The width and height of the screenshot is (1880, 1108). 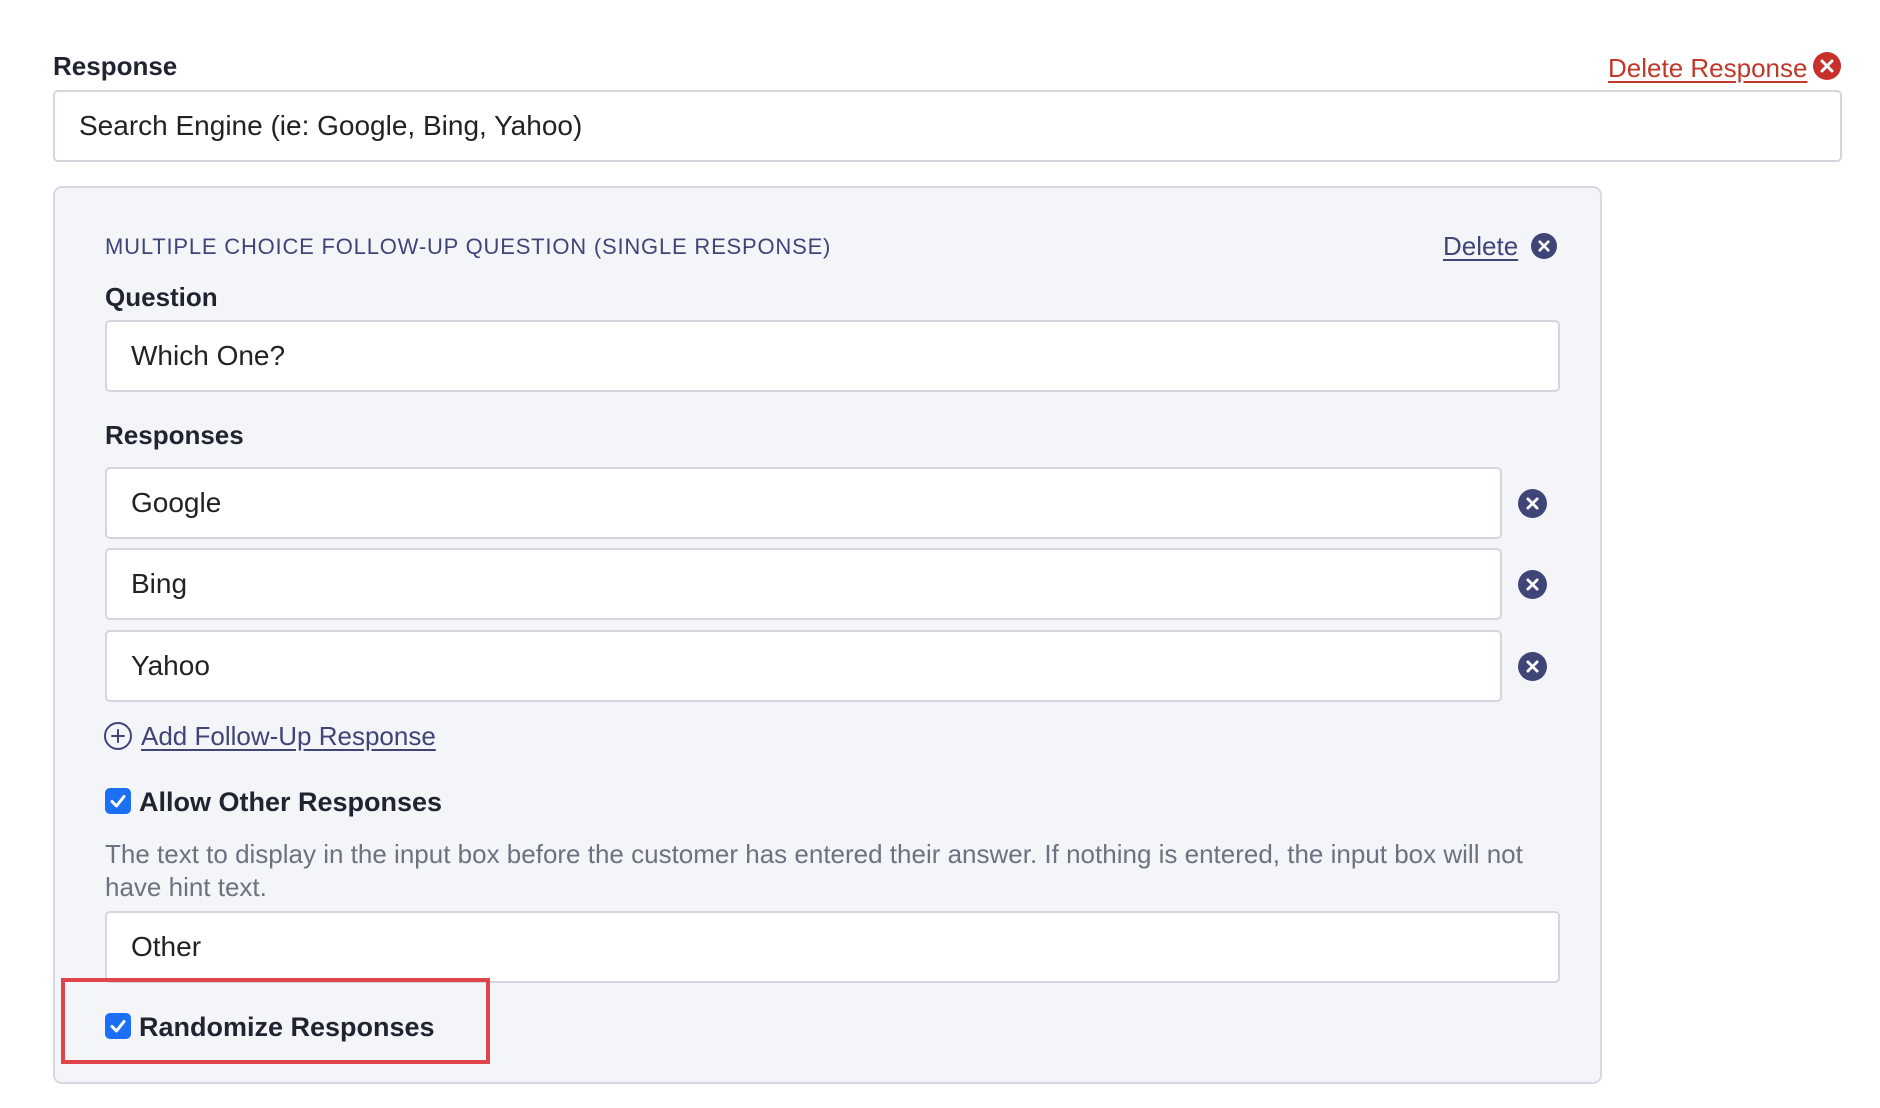 I want to click on question-label: Question, so click(x=161, y=297).